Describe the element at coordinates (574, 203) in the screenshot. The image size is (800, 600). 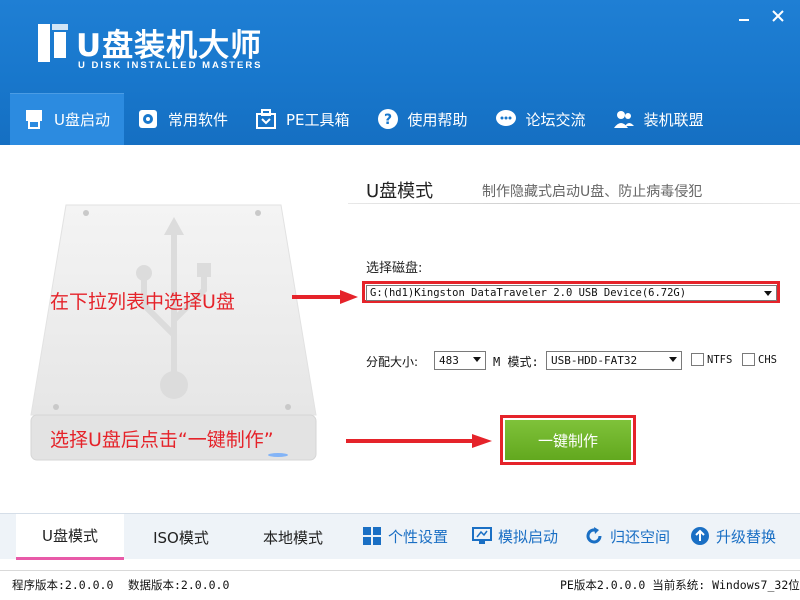
I see `divider` at that location.